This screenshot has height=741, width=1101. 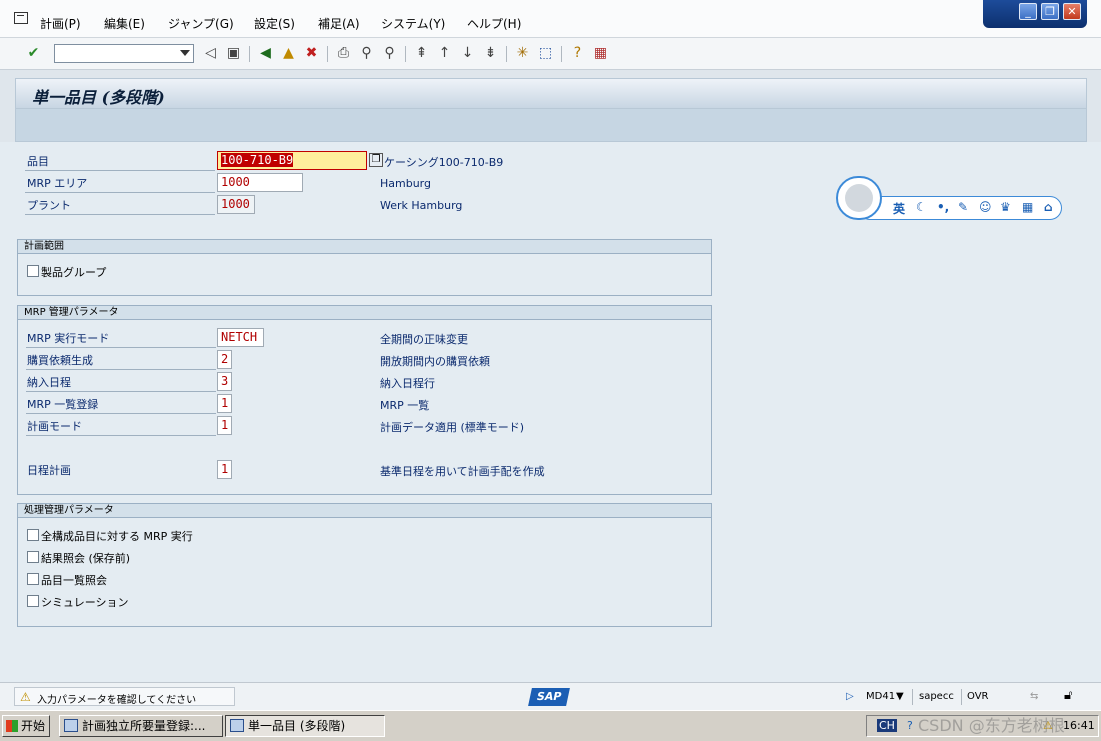 I want to click on shortcut-icon: ⬚, so click(x=545, y=53).